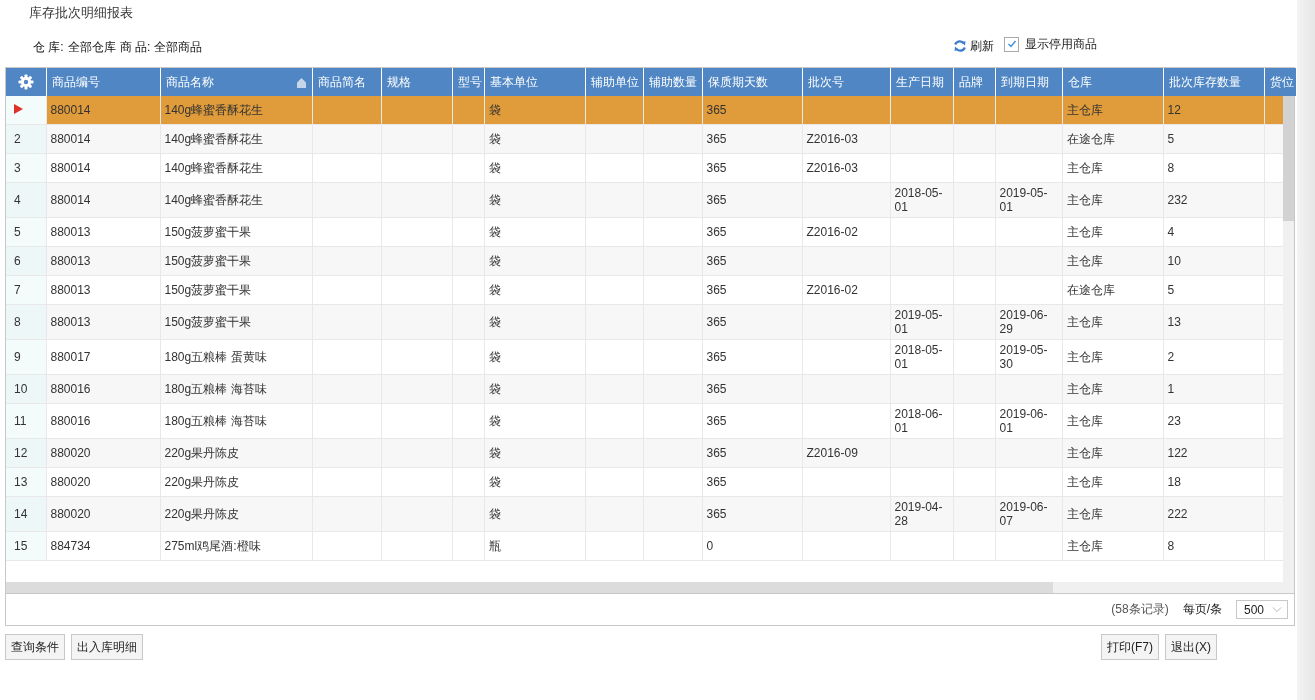  I want to click on table-row: 5 880013 150g菠萝蜜干果 袋 365 Z2016-02 主仓库 4, so click(644, 232).